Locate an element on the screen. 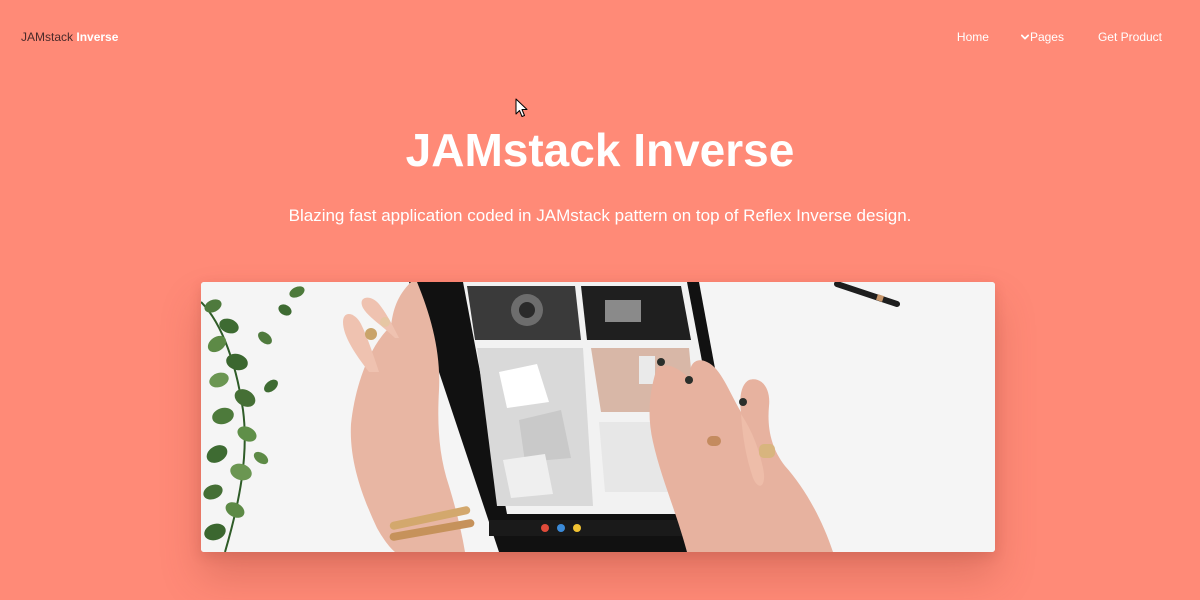 This screenshot has height=600, width=1200. nav-get-product-link: Get Product is located at coordinates (1130, 37).